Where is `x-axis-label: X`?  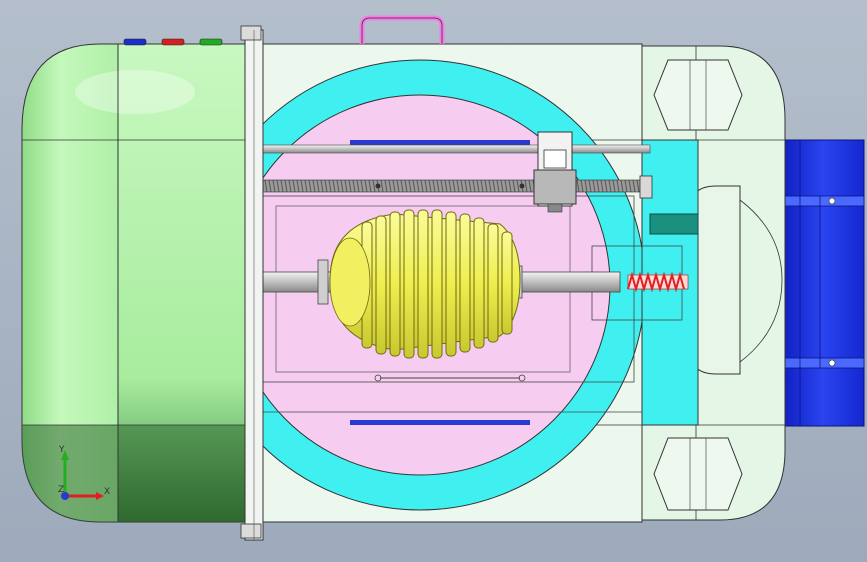 x-axis-label: X is located at coordinates (107, 492).